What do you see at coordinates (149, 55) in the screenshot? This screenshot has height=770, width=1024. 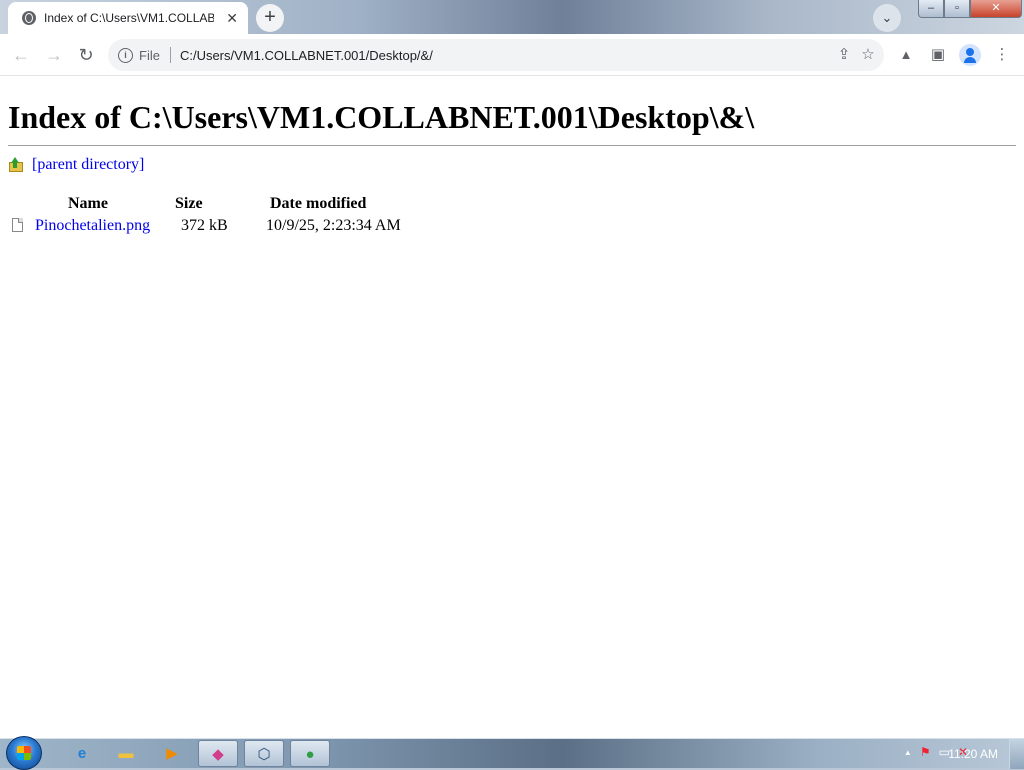 I see `url-scheme-label: File` at bounding box center [149, 55].